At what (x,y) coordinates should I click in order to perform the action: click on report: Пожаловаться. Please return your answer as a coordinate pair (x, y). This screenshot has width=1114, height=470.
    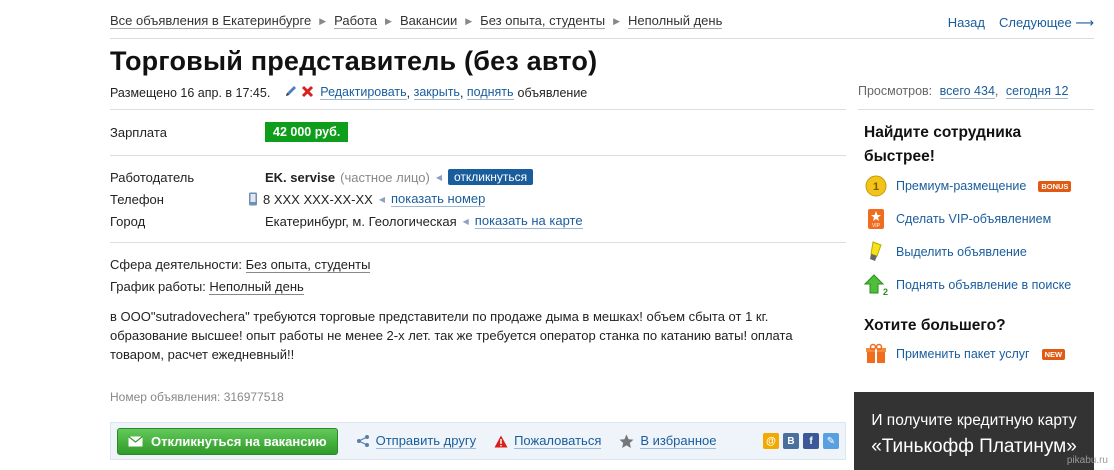
    Looking at the image, I should click on (548, 441).